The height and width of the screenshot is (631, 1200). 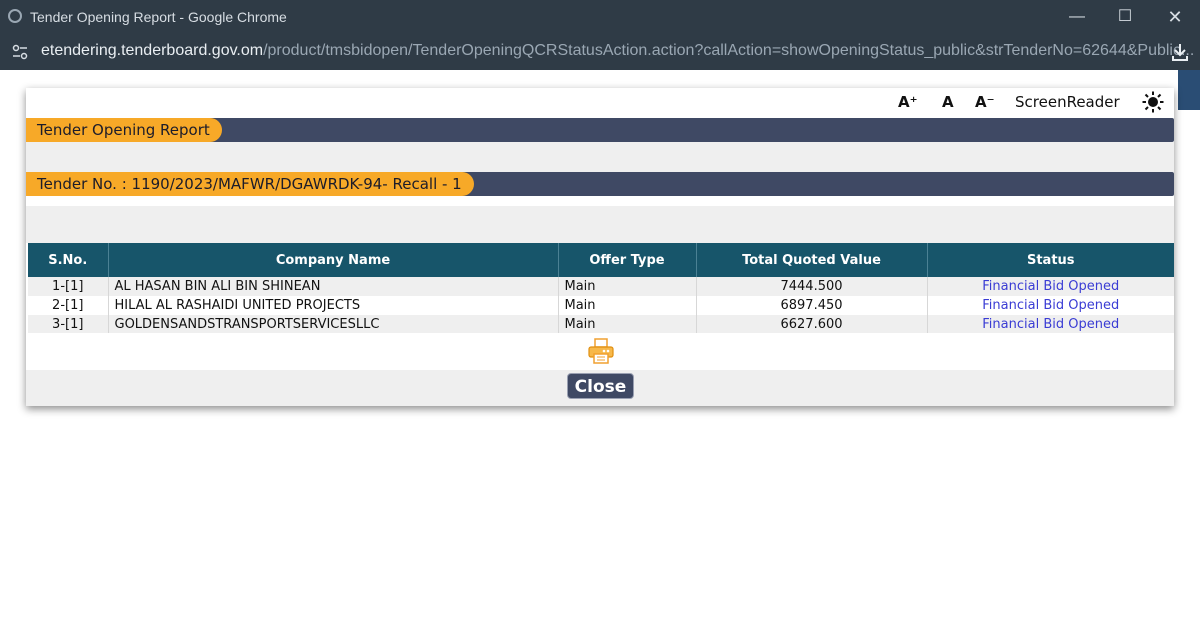 I want to click on cell-sno: 2-[1], so click(x=68, y=305).